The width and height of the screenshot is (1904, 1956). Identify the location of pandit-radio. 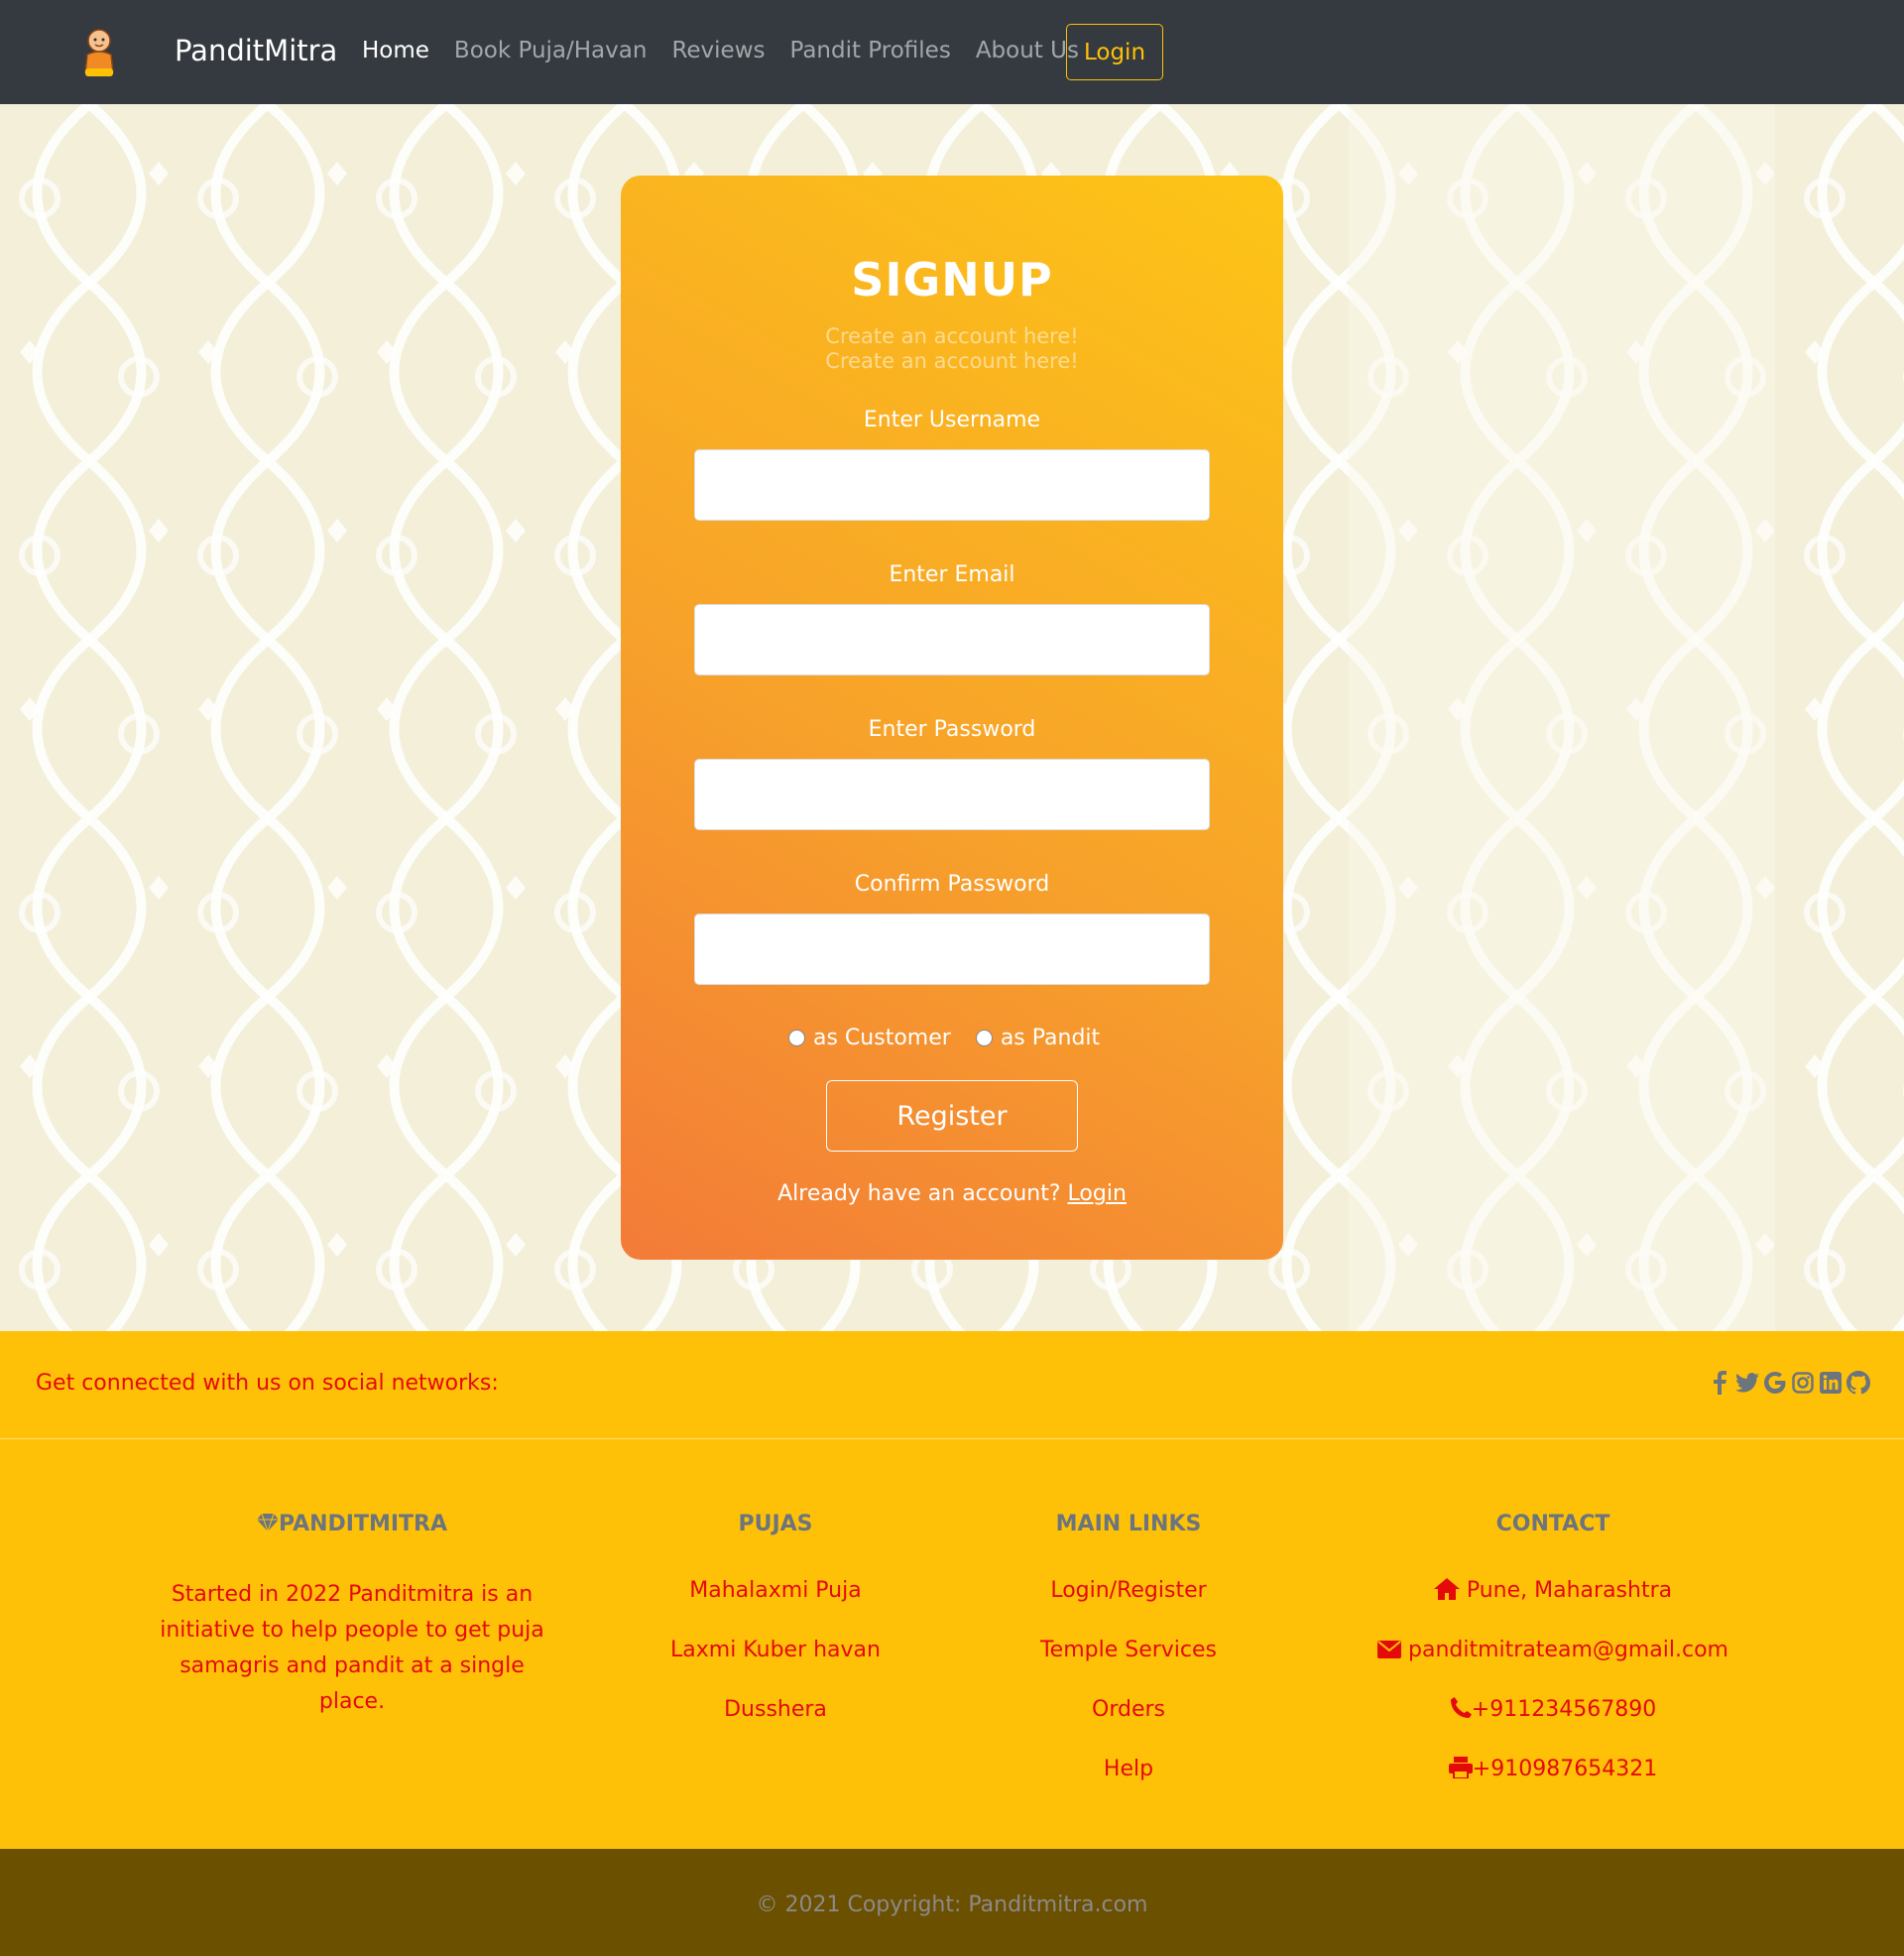
(984, 1038).